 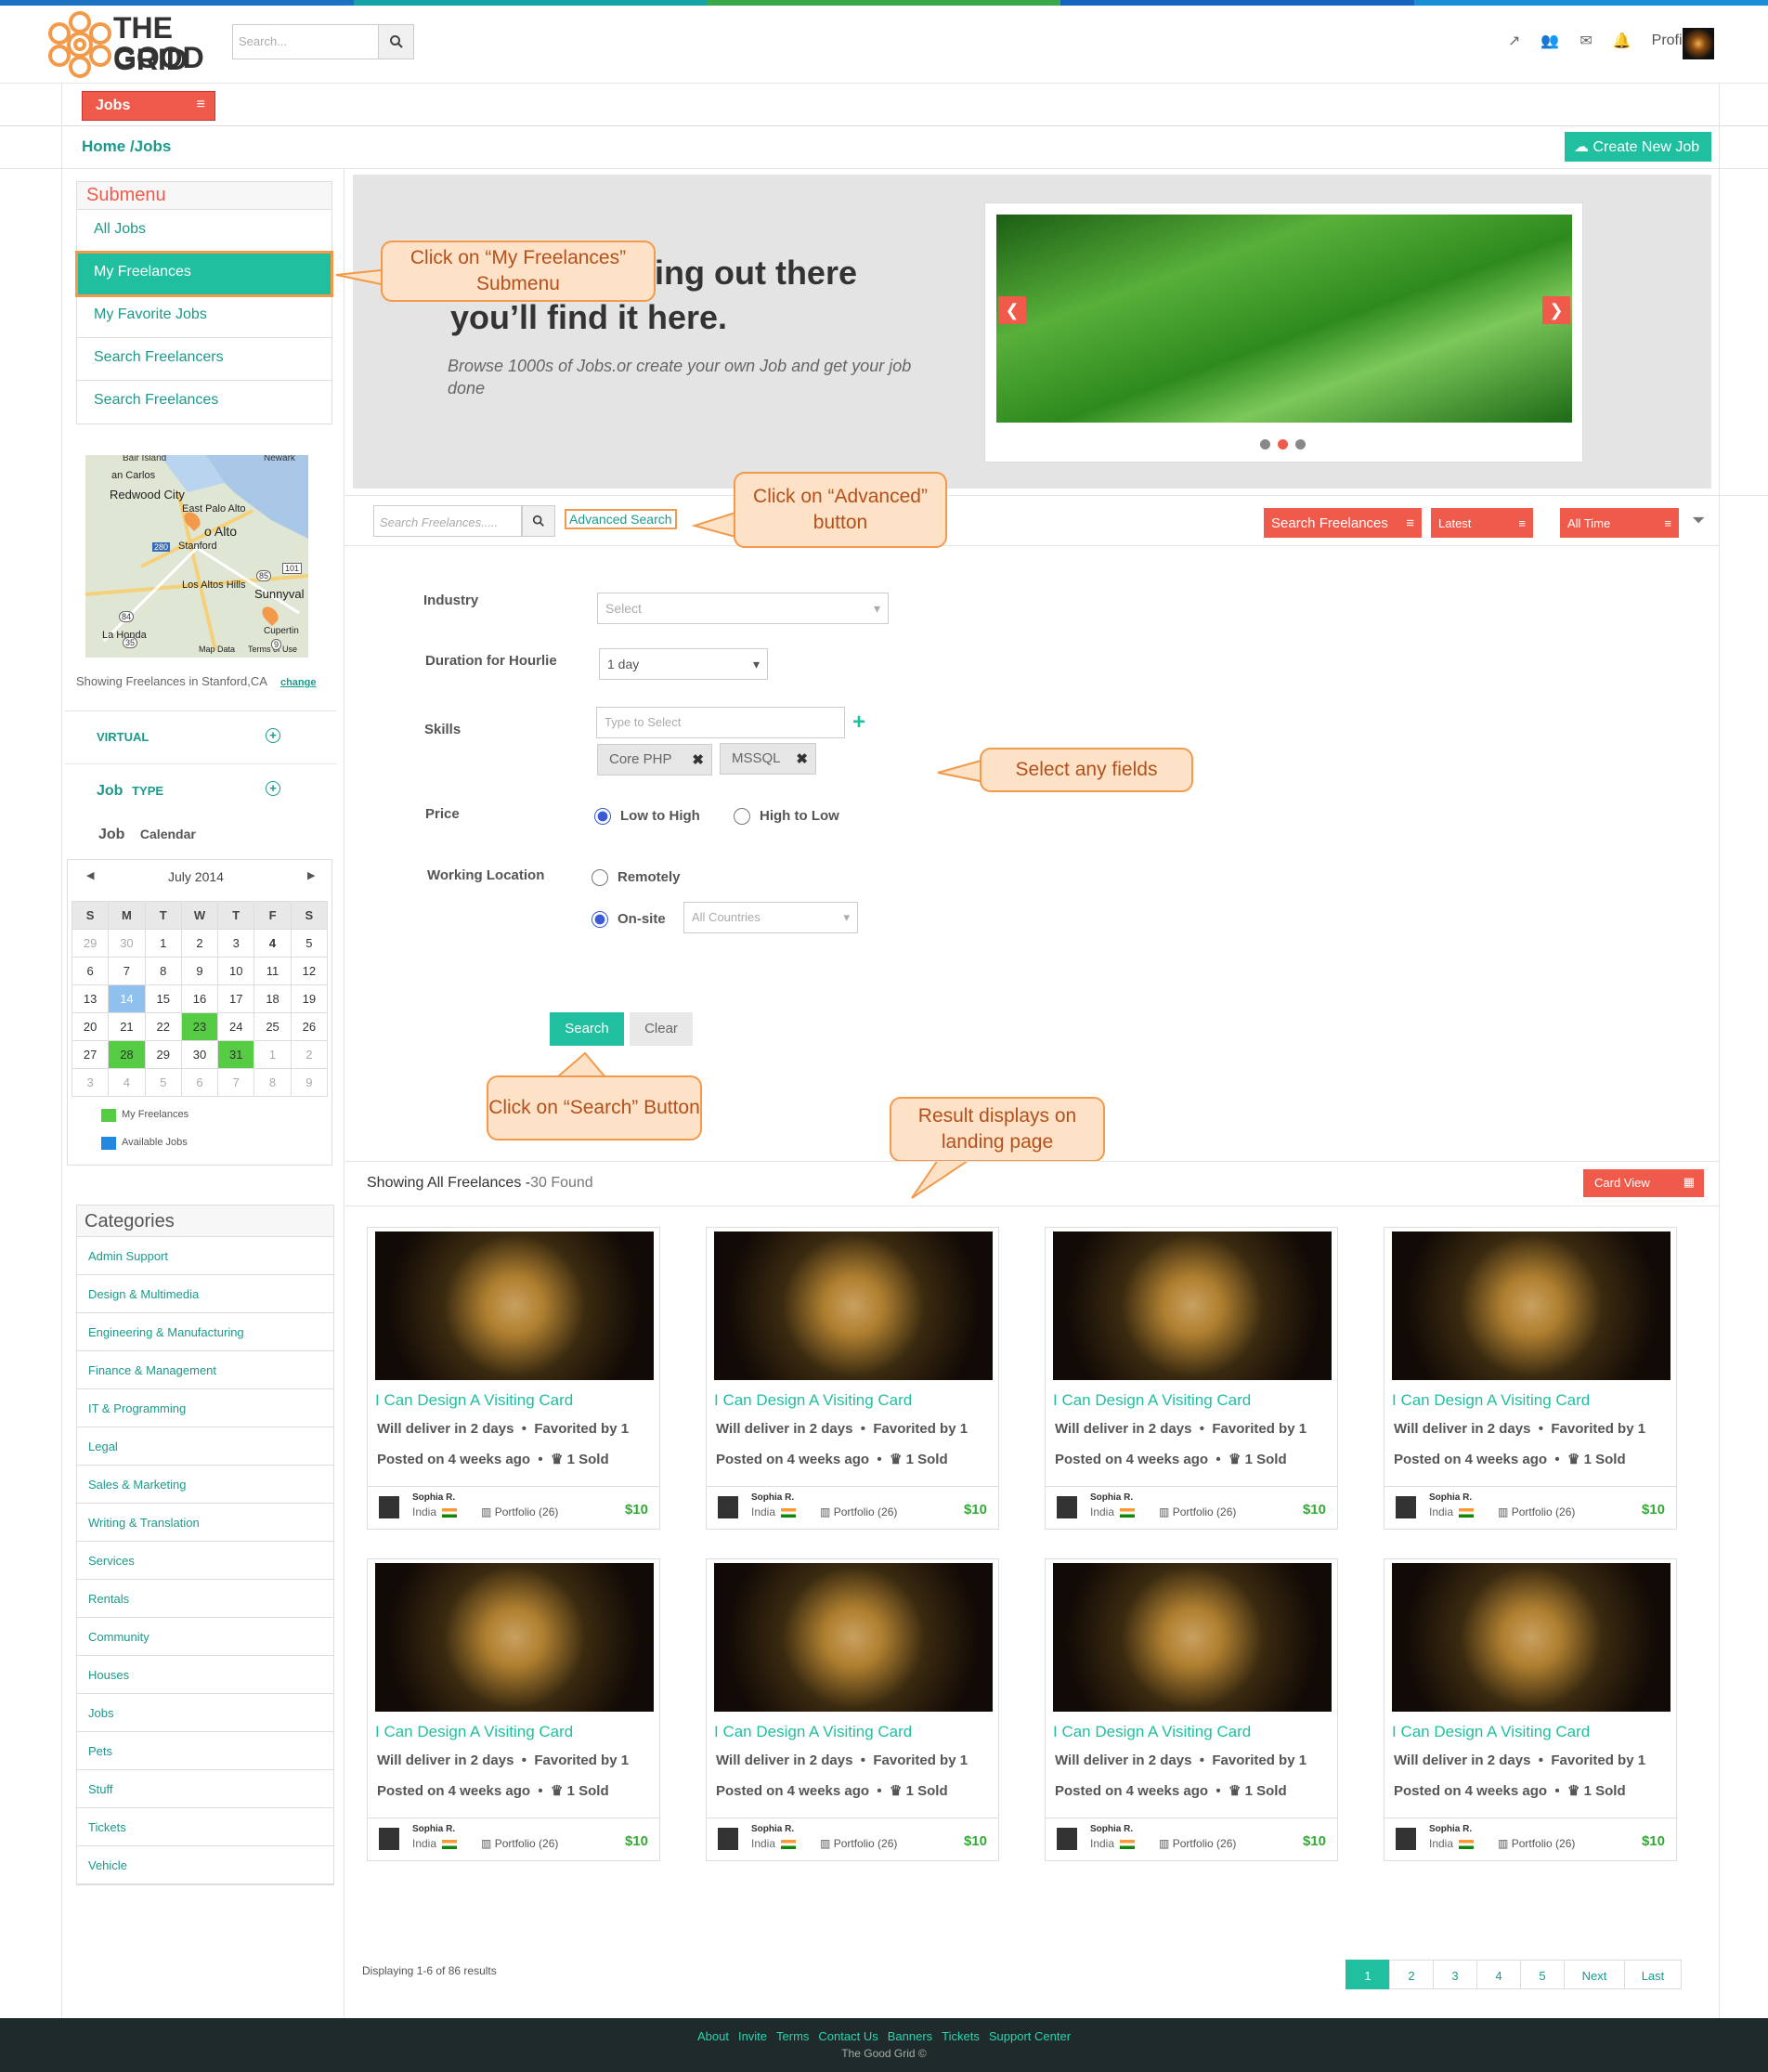 What do you see at coordinates (910, 2036) in the screenshot?
I see `footer-link: Banners` at bounding box center [910, 2036].